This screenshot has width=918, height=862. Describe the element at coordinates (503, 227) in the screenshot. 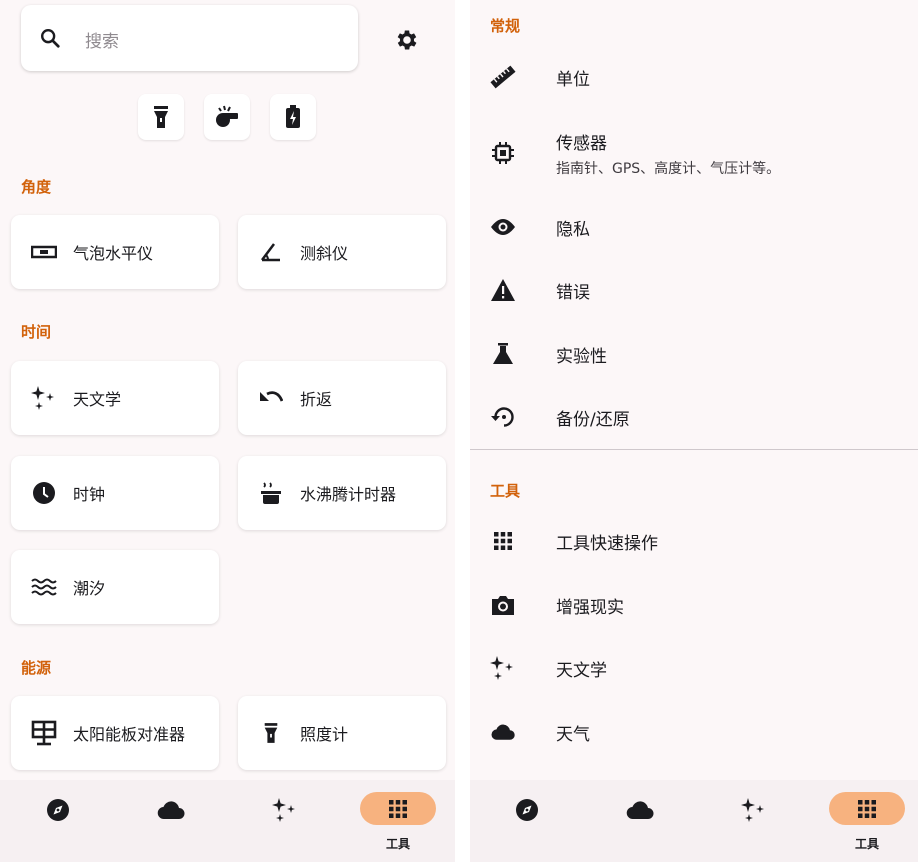

I see `eye-icon` at that location.